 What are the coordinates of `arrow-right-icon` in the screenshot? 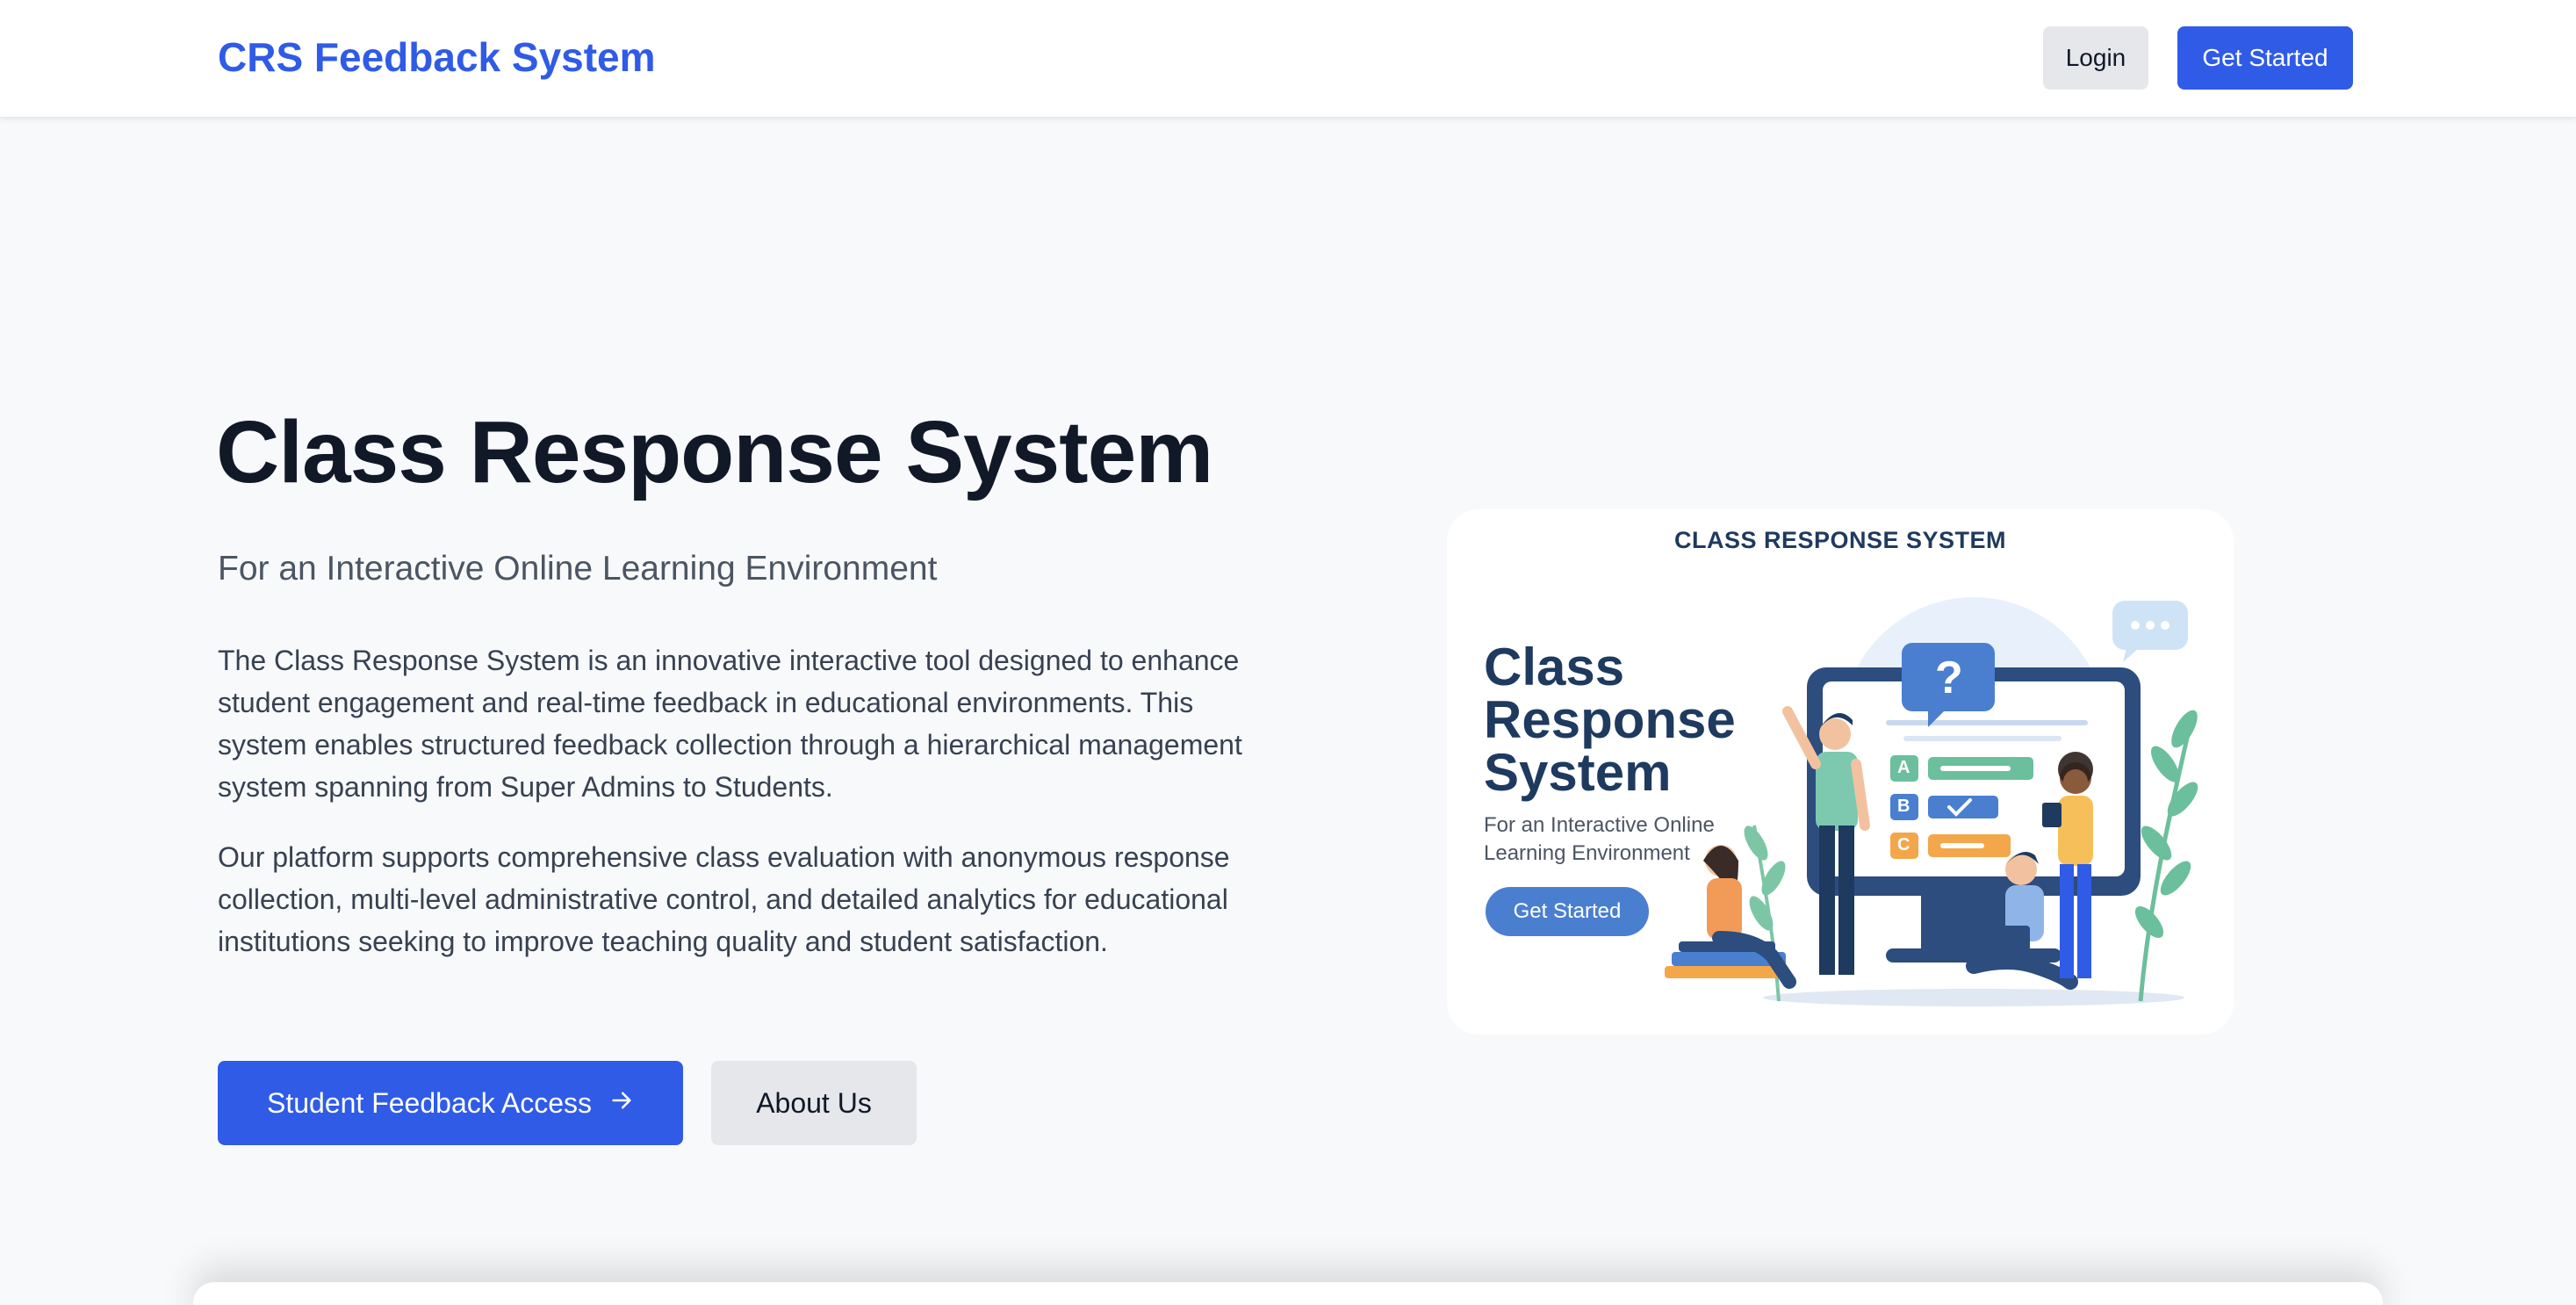 It's located at (621, 1103).